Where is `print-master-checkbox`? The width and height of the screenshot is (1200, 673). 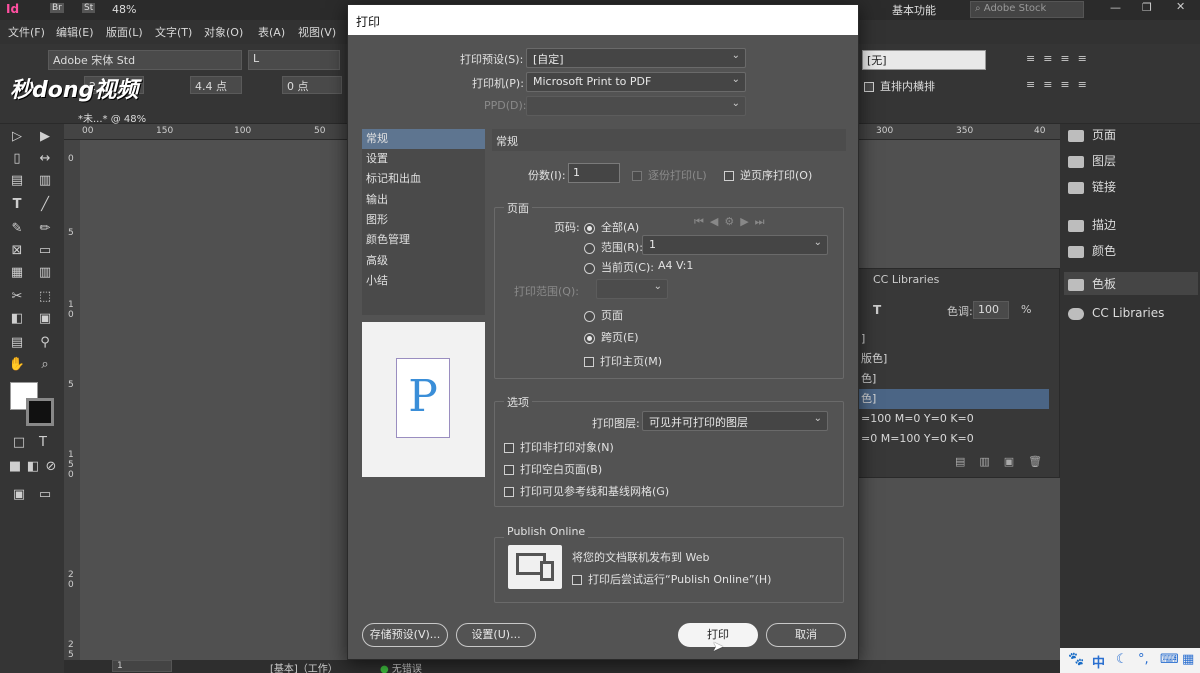 print-master-checkbox is located at coordinates (589, 362).